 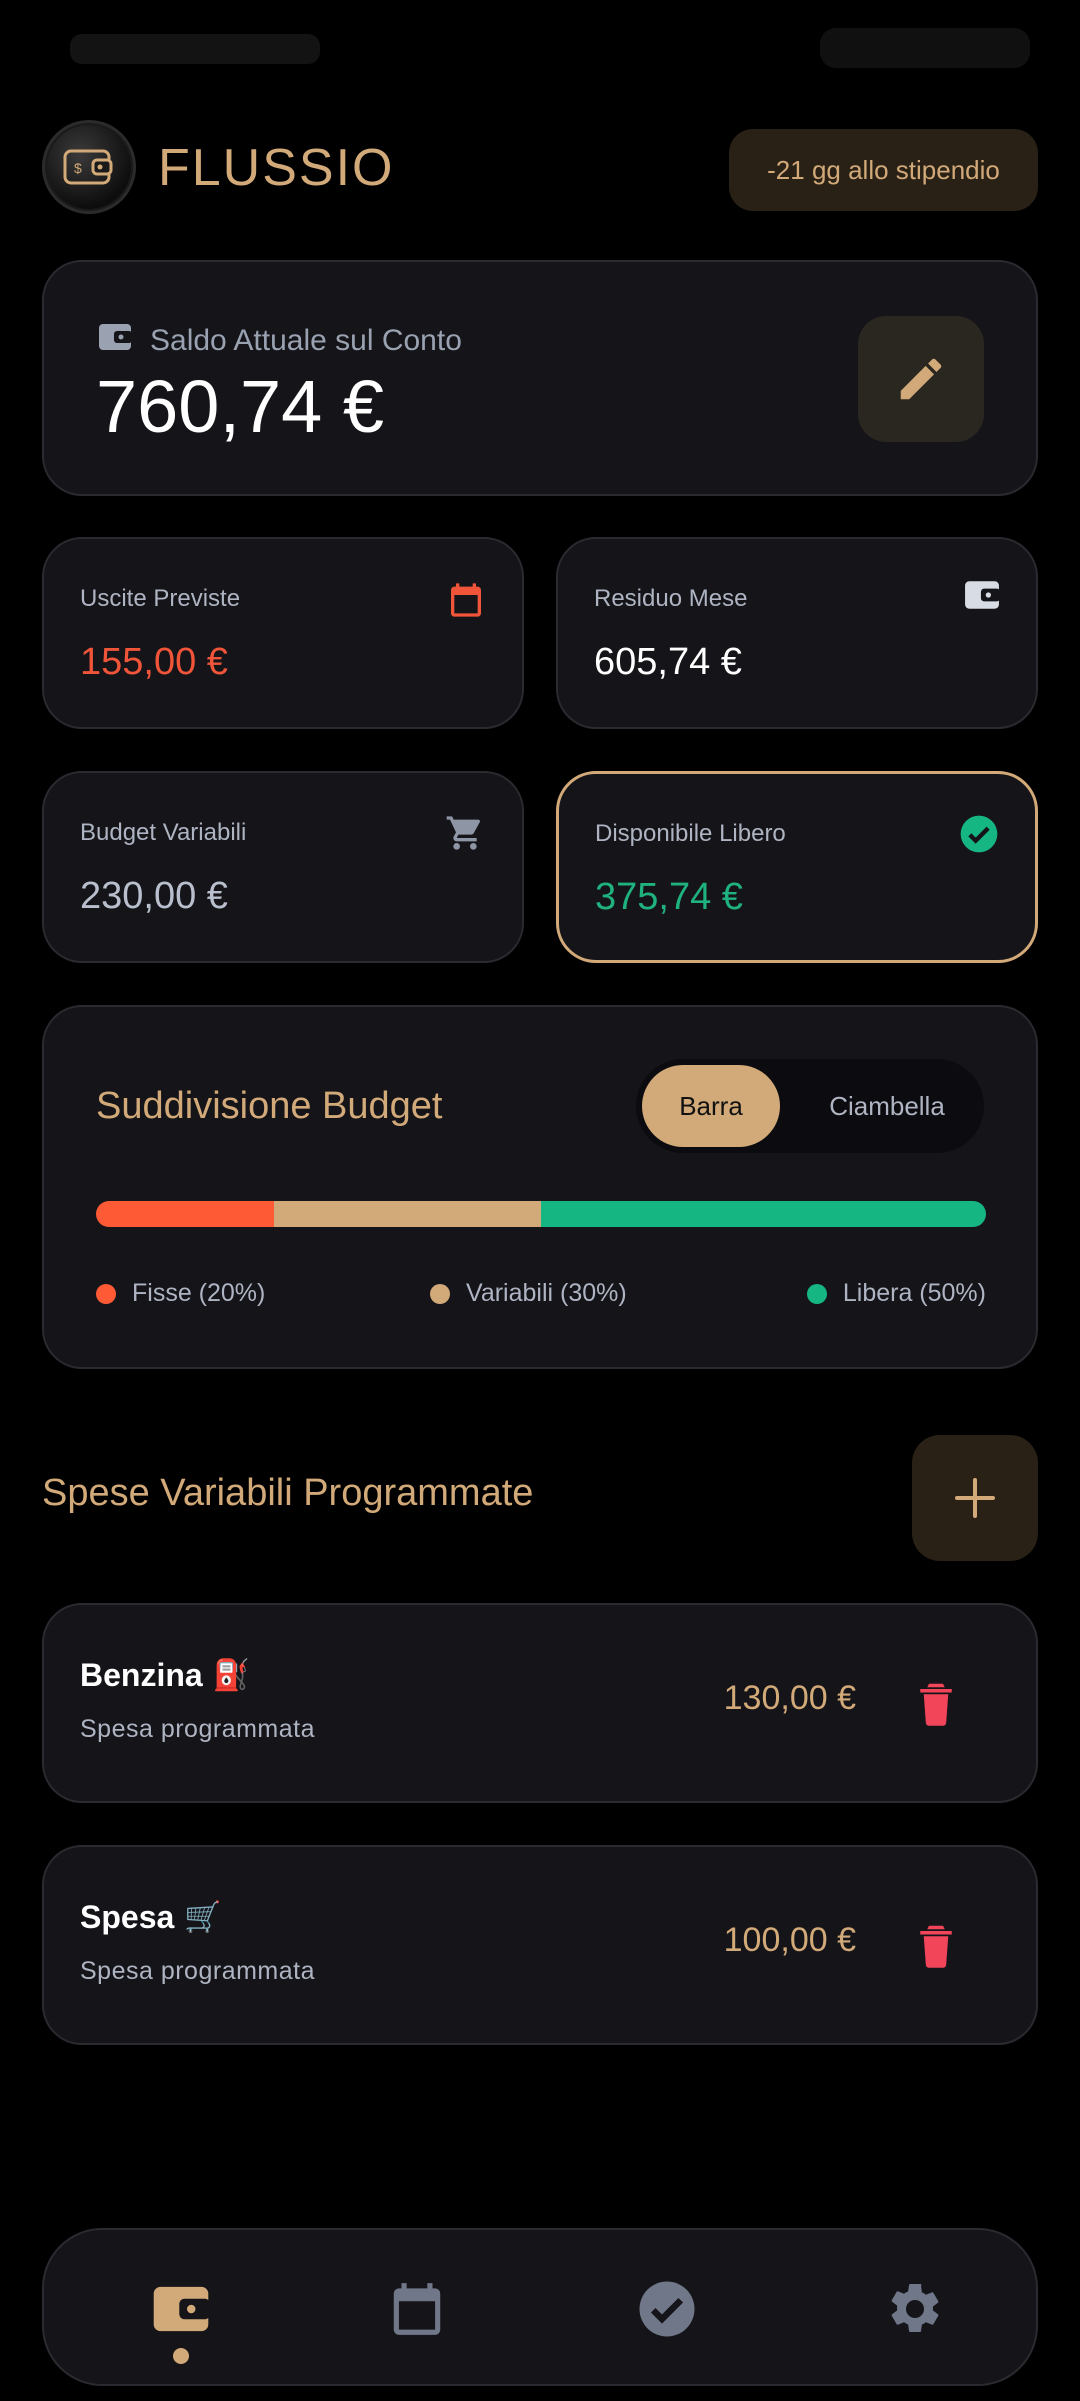 What do you see at coordinates (669, 897) in the screenshot?
I see `stat-value: 375,74 €` at bounding box center [669, 897].